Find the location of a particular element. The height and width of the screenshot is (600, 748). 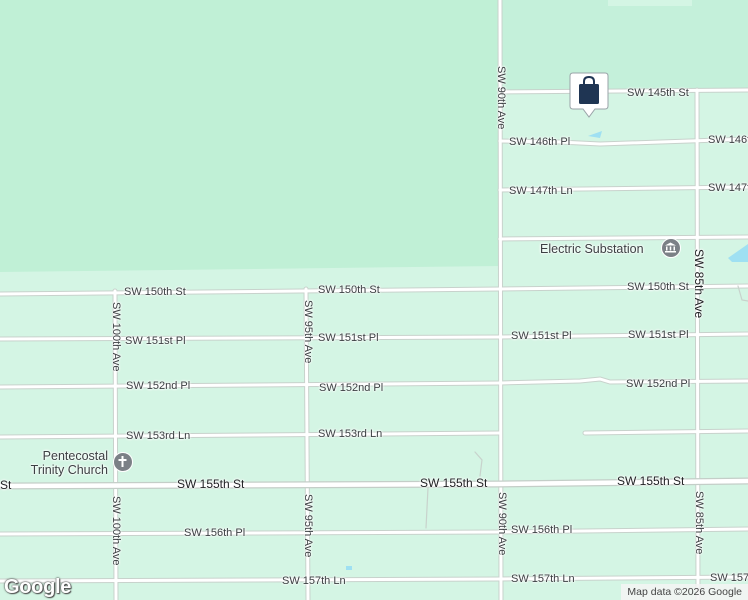

street-label-sw-153rd-ln-mid: SW 153rd Ln is located at coordinates (350, 434).